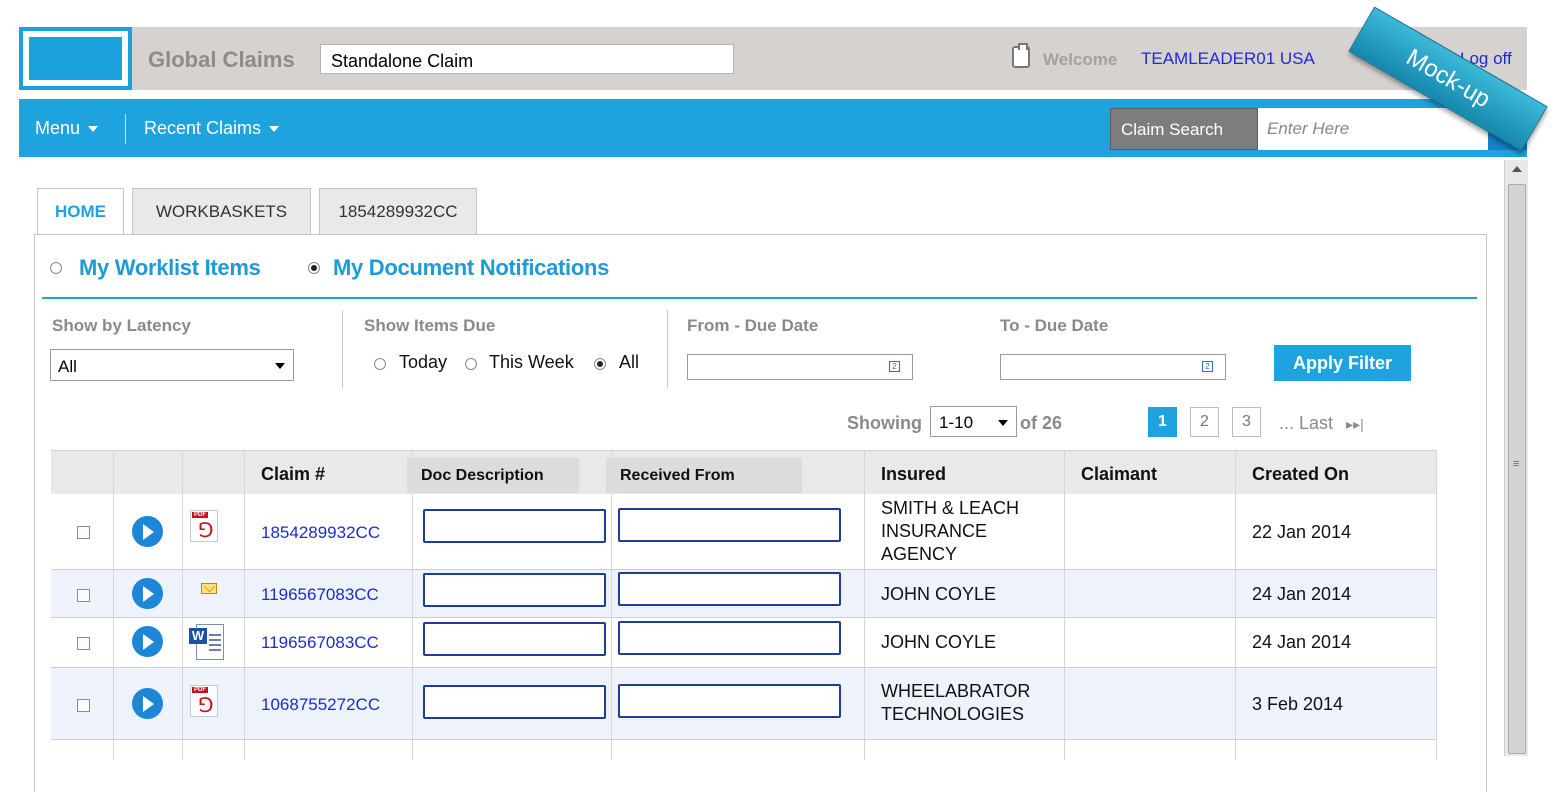  Describe the element at coordinates (1162, 422) in the screenshot. I see `page-1-button: 1` at that location.